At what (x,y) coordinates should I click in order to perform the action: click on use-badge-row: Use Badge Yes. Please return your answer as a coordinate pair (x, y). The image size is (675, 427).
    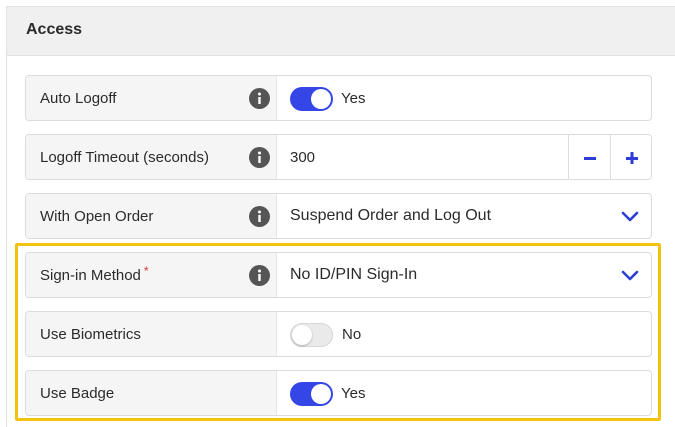
    Looking at the image, I should click on (338, 393).